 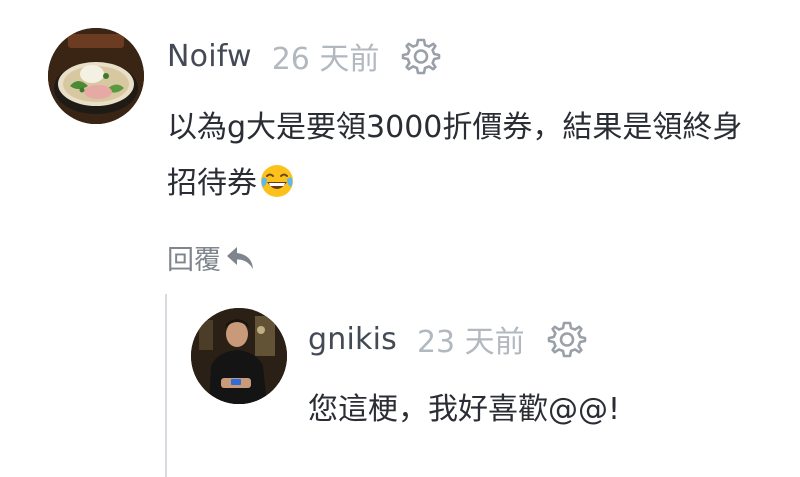 I want to click on username: Noifw, so click(x=209, y=56).